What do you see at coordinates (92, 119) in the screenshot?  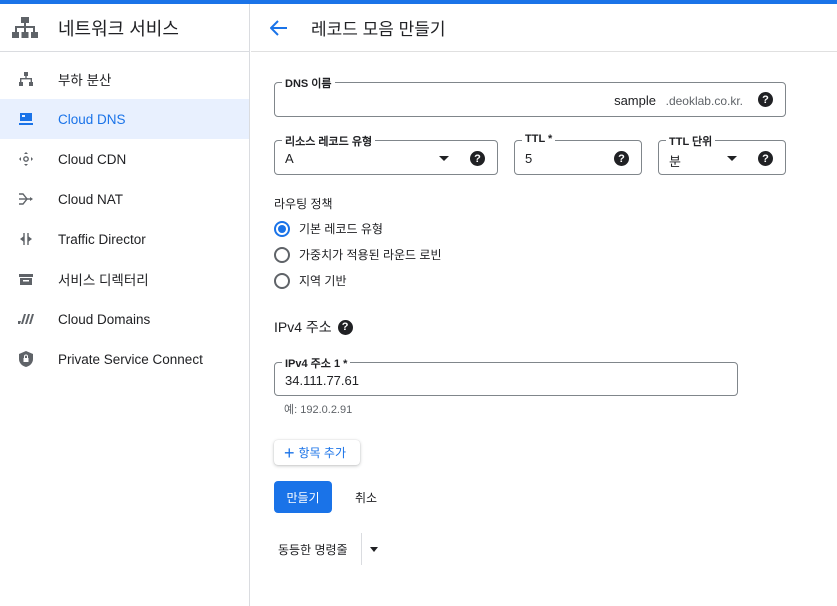 I see `sidebar-item-label: Cloud DNS` at bounding box center [92, 119].